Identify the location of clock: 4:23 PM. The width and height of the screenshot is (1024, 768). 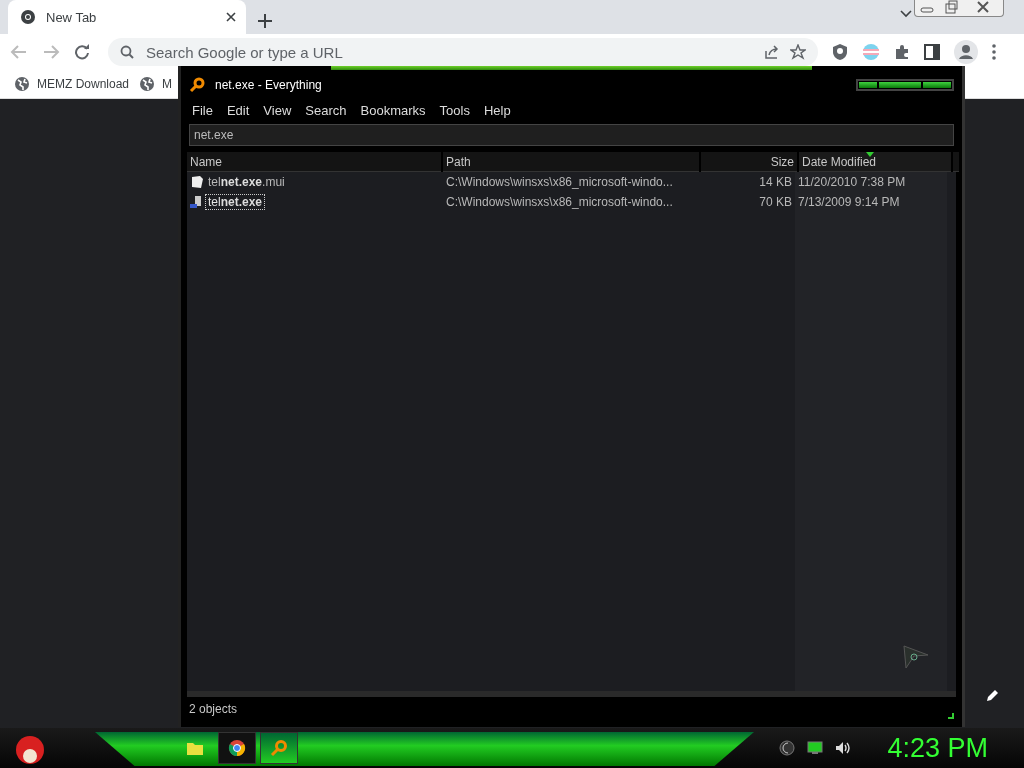
(937, 748).